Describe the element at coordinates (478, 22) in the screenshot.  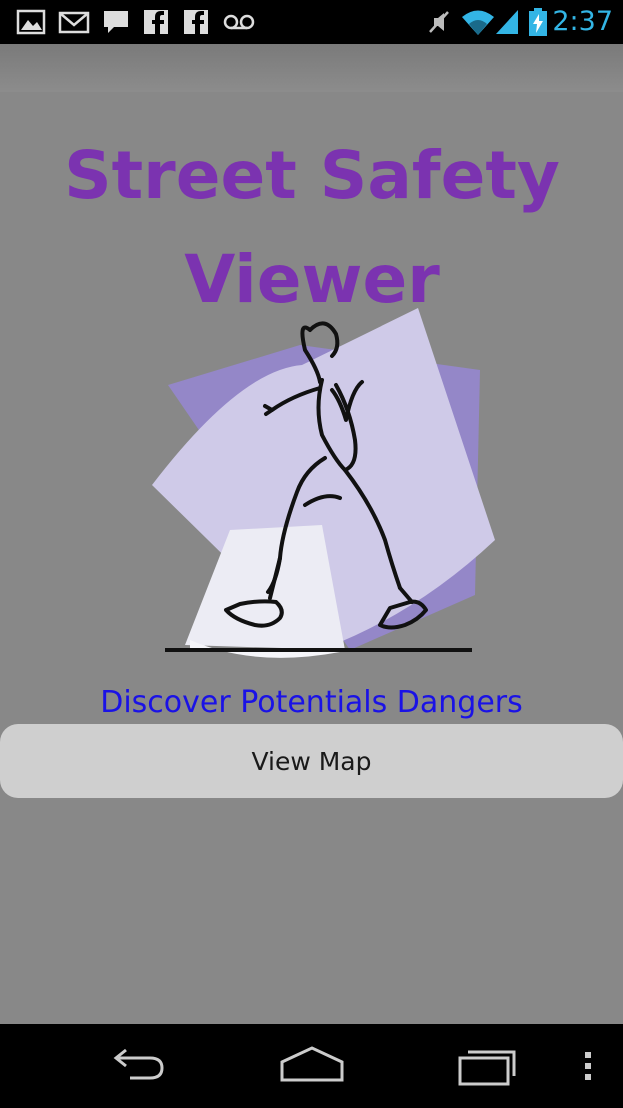
I see `wifi-icon` at that location.